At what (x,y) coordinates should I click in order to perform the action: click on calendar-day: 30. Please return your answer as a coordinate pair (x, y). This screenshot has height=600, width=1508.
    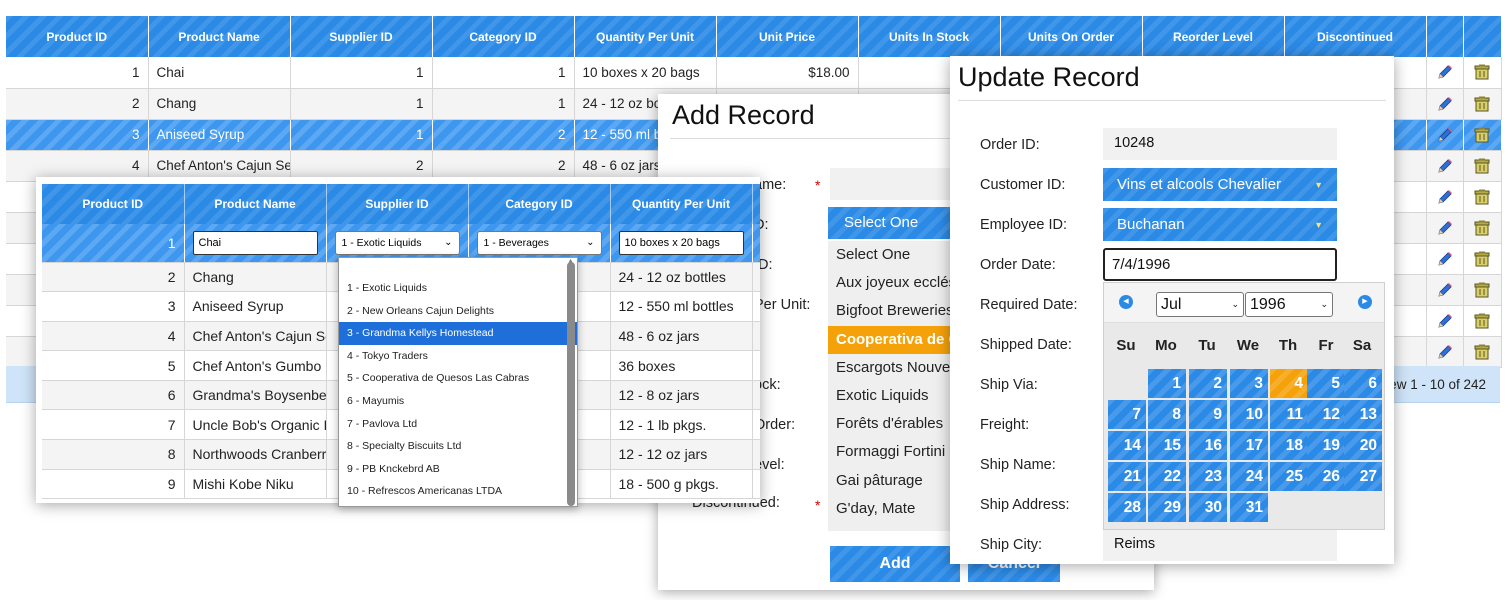
    Looking at the image, I should click on (1208, 507).